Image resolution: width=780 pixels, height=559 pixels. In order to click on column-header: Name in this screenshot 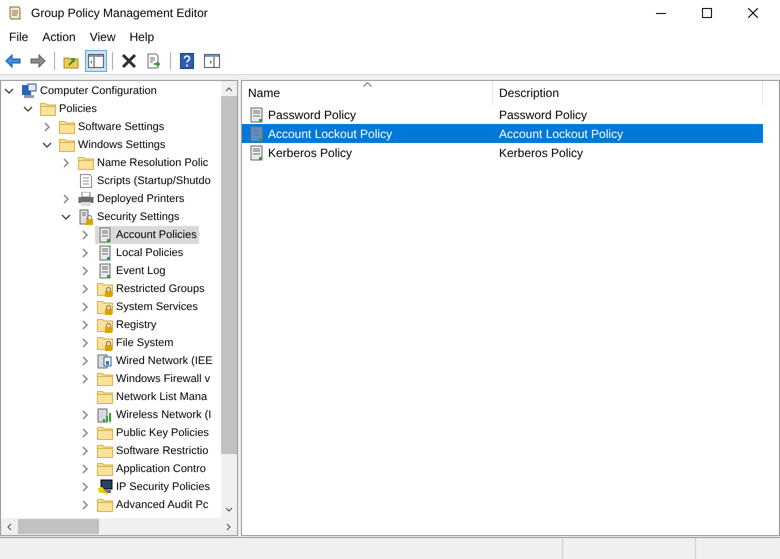, I will do `click(367, 93)`.